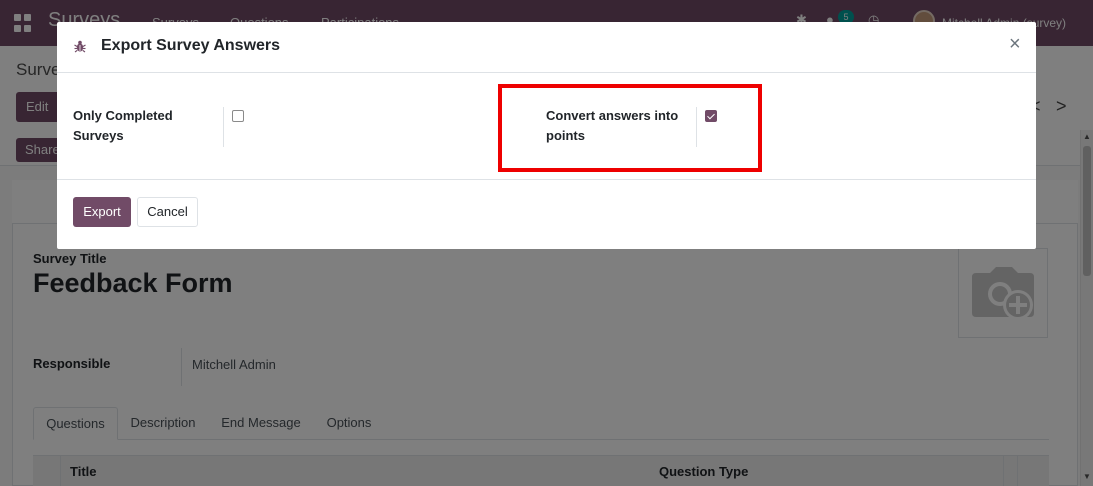 The width and height of the screenshot is (1093, 486). I want to click on only-completed-surveys-checkbox, so click(238, 116).